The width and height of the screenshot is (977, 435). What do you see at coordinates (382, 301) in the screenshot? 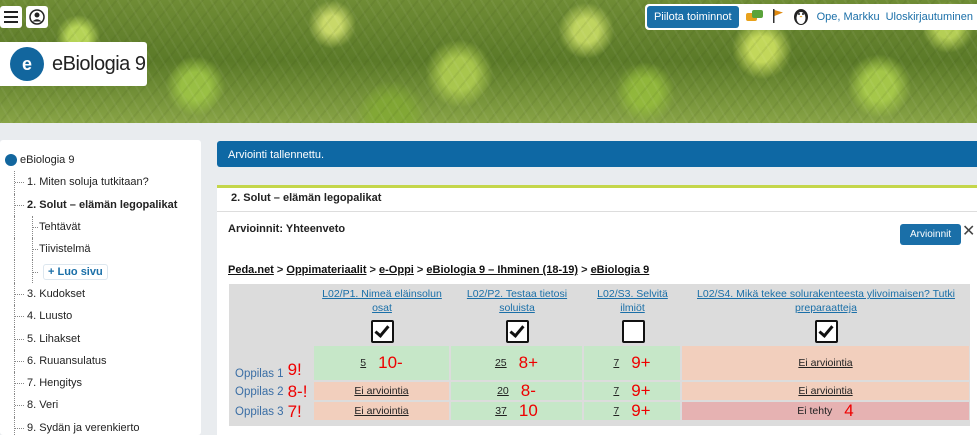
I see `column-title-link: L02/P1. Nimeä eläinsolun osat` at bounding box center [382, 301].